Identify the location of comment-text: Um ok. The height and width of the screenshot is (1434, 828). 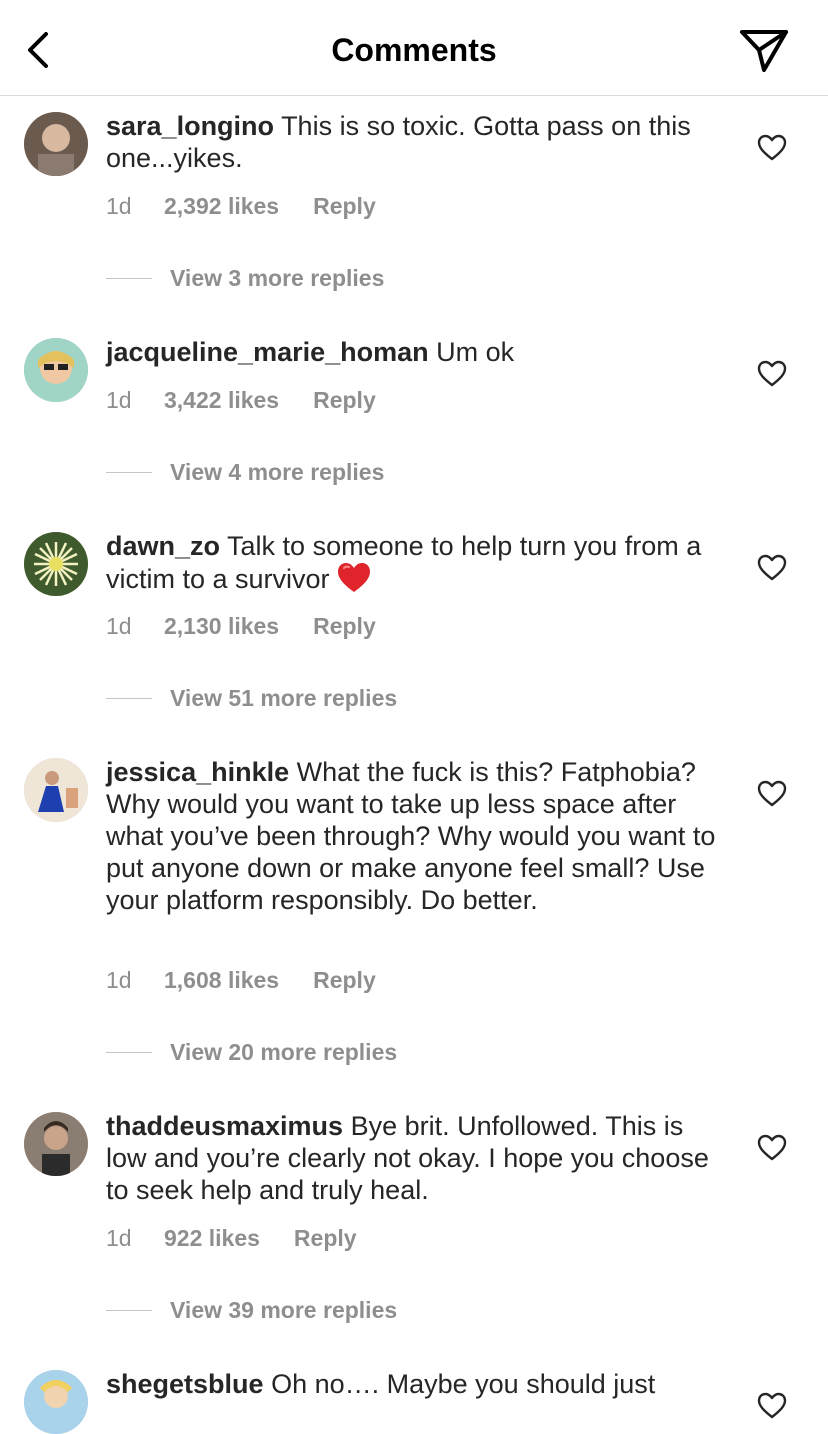
(475, 352).